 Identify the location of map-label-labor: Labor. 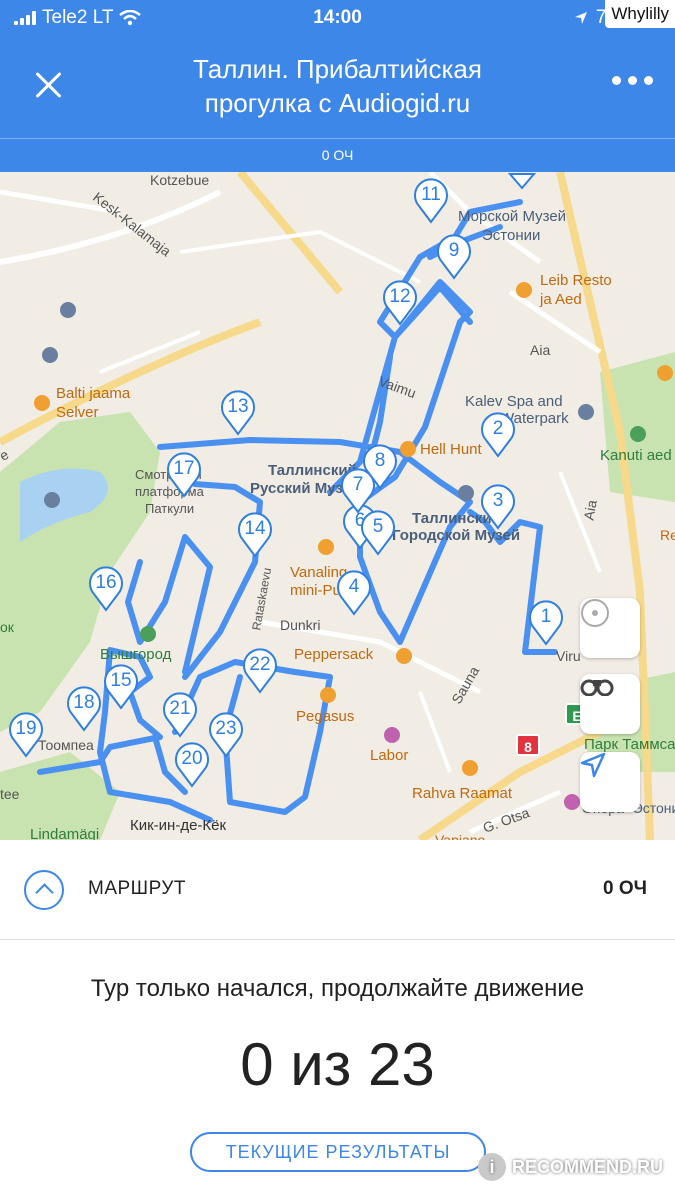
(389, 755).